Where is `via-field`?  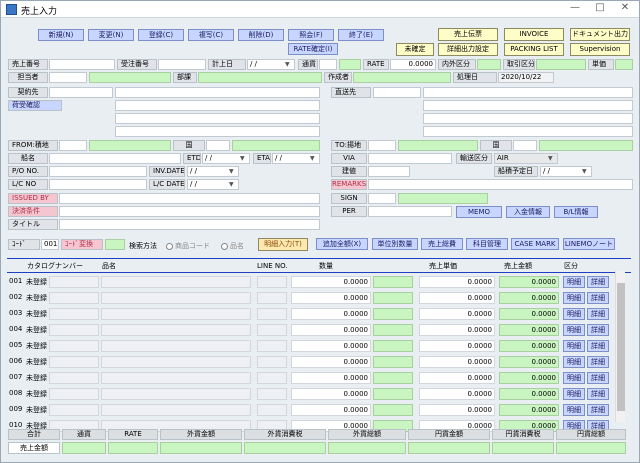 via-field is located at coordinates (410, 158).